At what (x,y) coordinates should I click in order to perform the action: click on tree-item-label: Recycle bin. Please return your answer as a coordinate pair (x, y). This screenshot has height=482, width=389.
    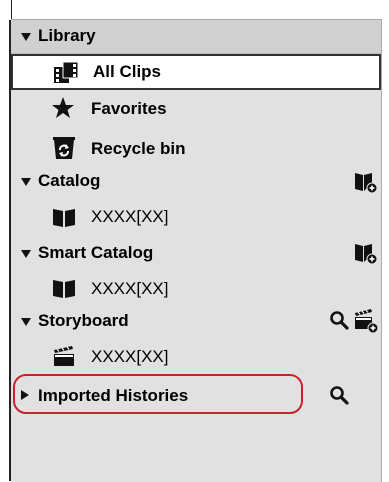
    Looking at the image, I should click on (138, 148).